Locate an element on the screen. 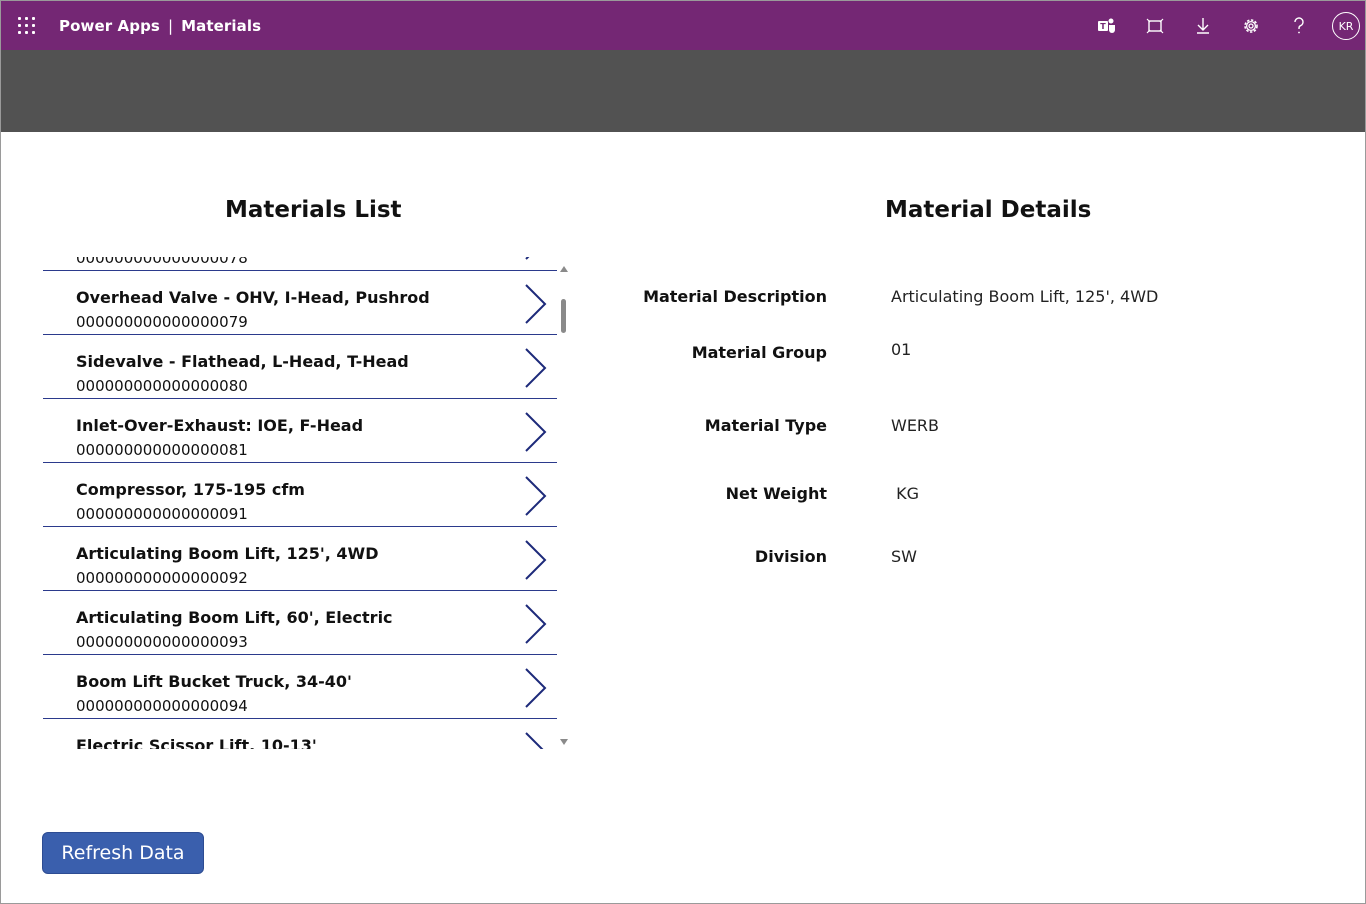 The height and width of the screenshot is (904, 1366). material-details-heading: Material Details is located at coordinates (988, 210).